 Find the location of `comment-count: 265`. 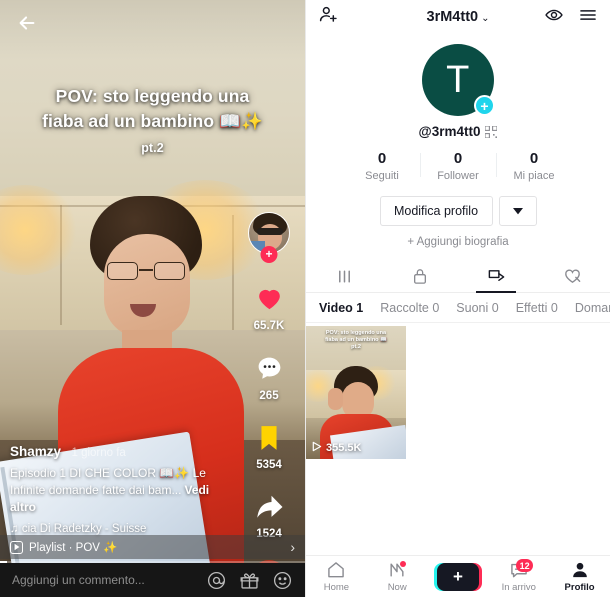

comment-count: 265 is located at coordinates (269, 396).